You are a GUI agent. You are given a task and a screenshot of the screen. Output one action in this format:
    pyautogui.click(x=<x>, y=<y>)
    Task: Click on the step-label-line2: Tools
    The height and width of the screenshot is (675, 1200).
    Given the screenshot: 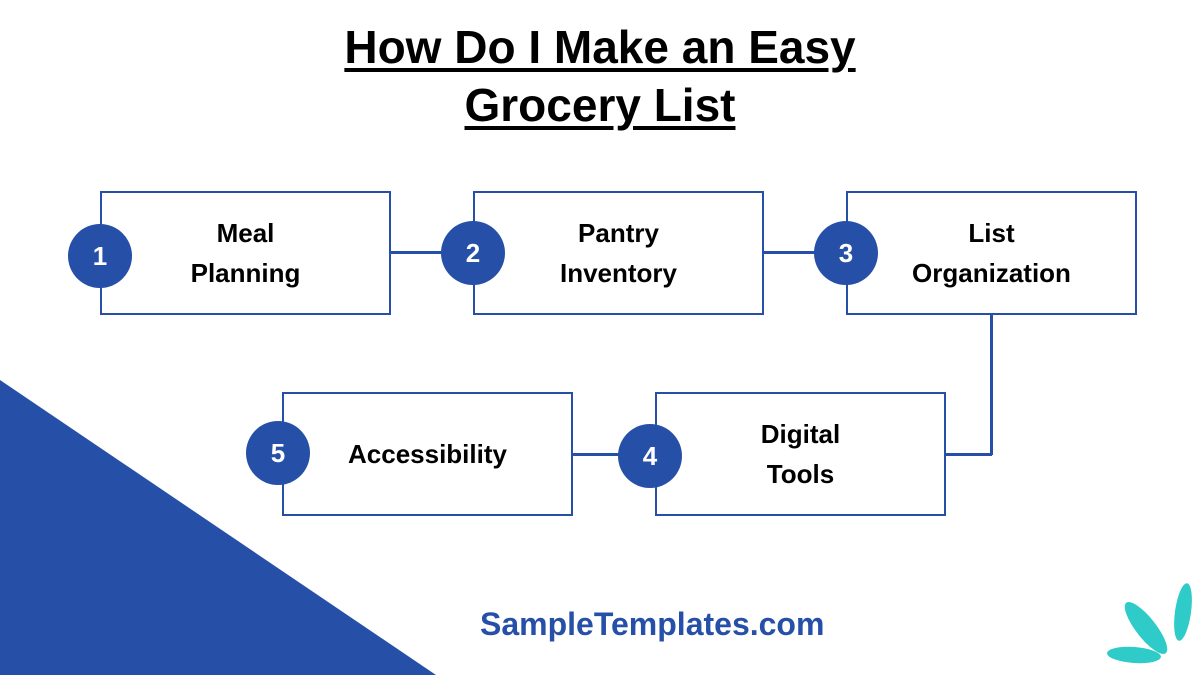 What is the action you would take?
    pyautogui.click(x=800, y=474)
    